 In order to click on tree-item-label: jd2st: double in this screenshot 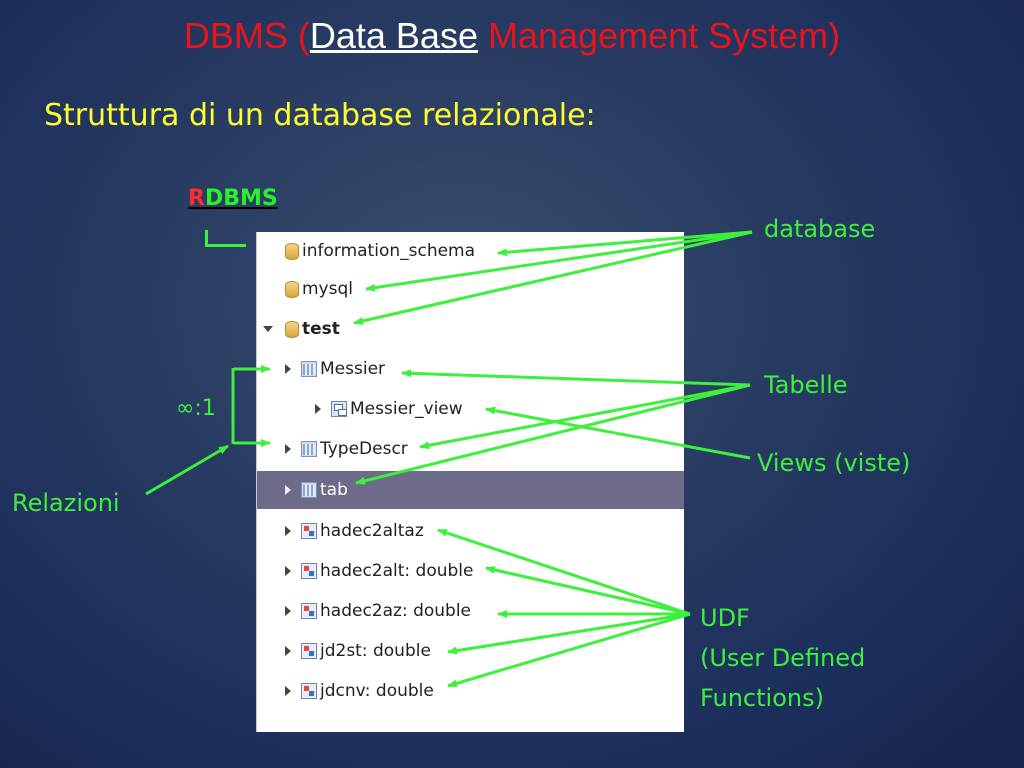, I will do `click(375, 651)`.